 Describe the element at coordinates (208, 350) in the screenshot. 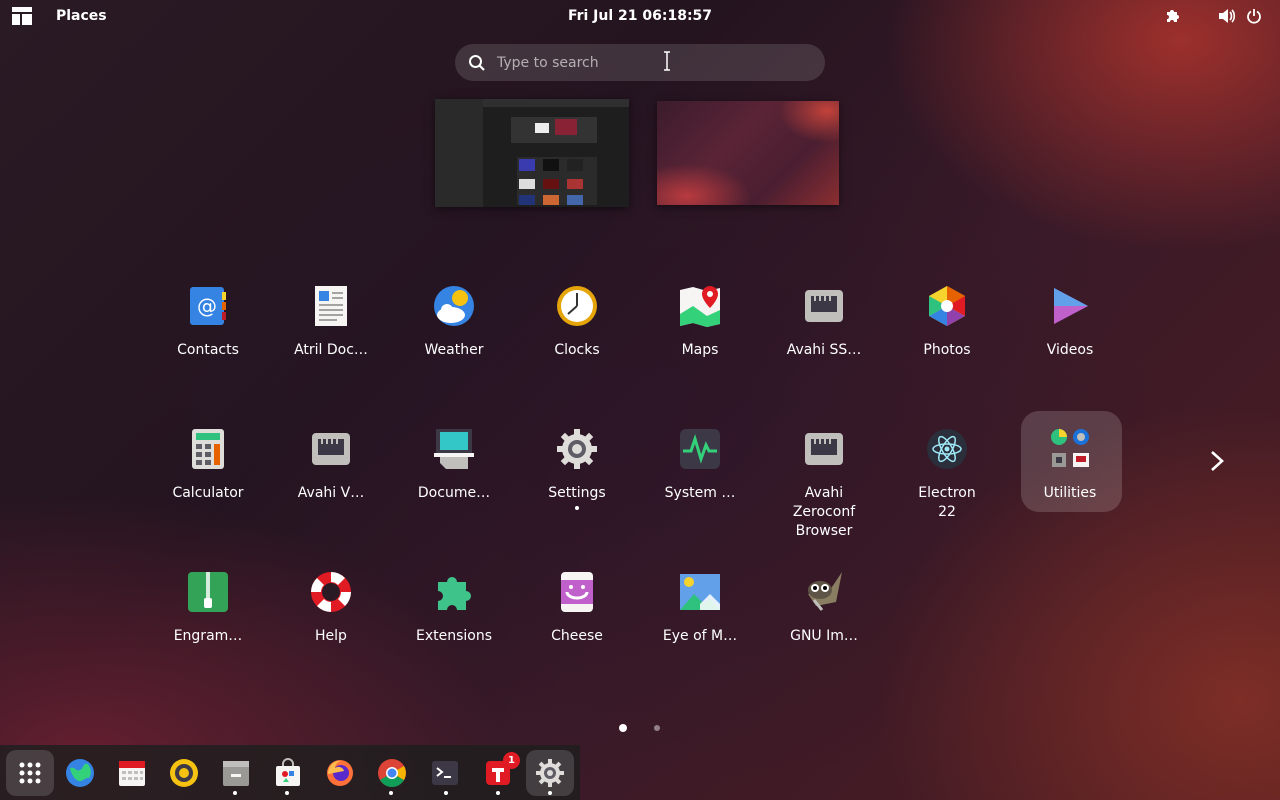

I see `app-label: Contacts` at that location.